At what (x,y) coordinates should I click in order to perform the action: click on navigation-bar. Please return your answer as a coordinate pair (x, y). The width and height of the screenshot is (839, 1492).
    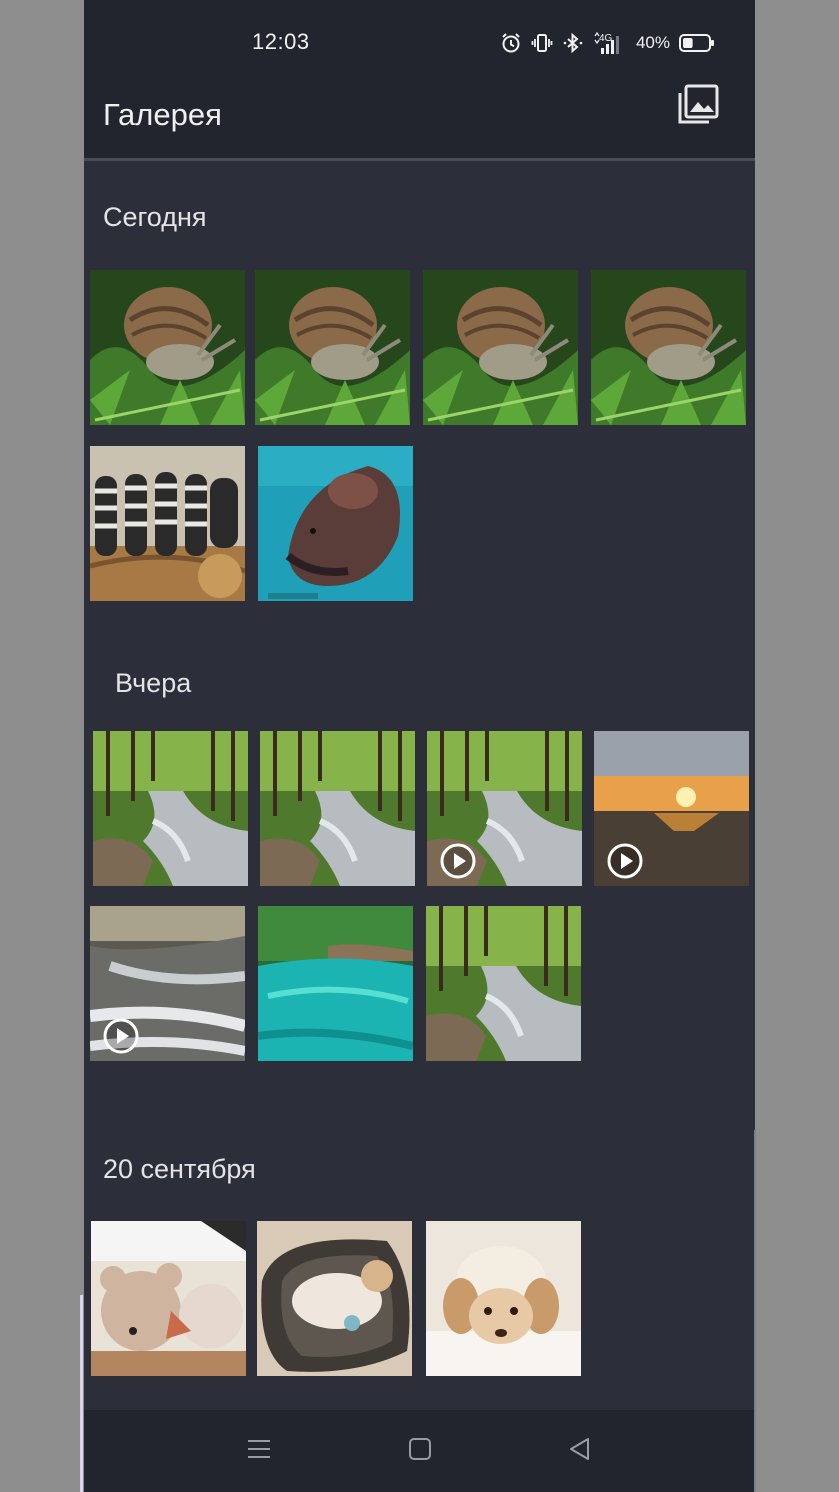
    Looking at the image, I should click on (419, 1451).